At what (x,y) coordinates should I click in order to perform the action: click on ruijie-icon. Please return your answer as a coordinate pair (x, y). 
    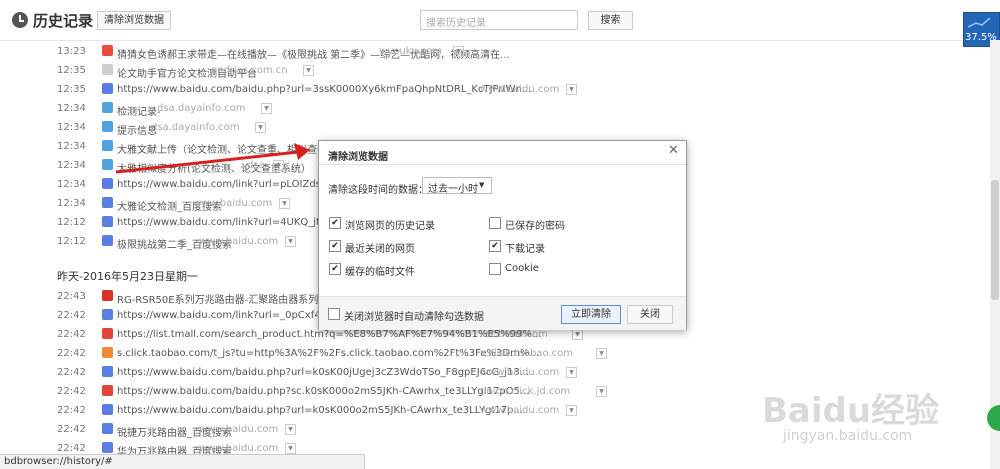
    Looking at the image, I should click on (107, 295).